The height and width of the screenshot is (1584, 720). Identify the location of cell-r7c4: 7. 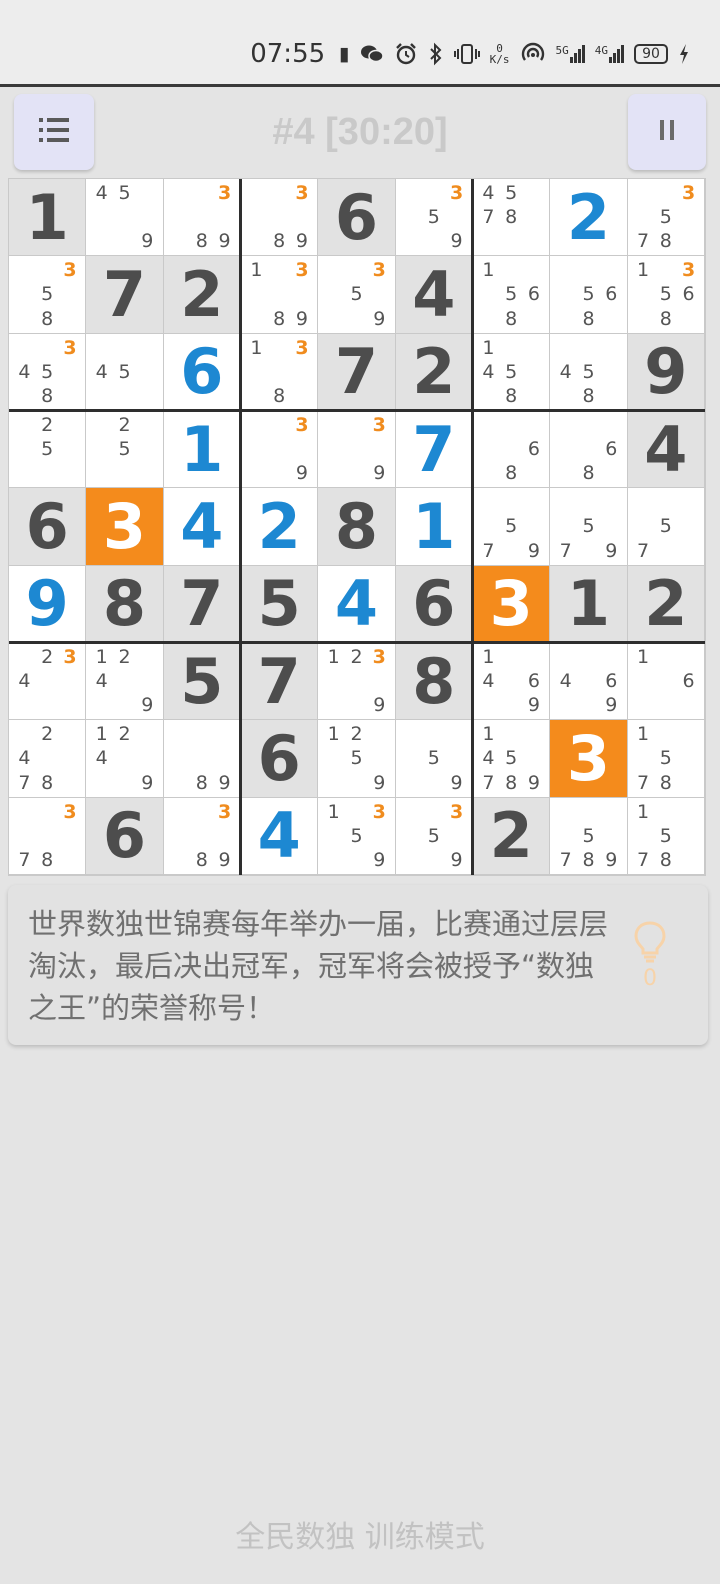
(280, 682).